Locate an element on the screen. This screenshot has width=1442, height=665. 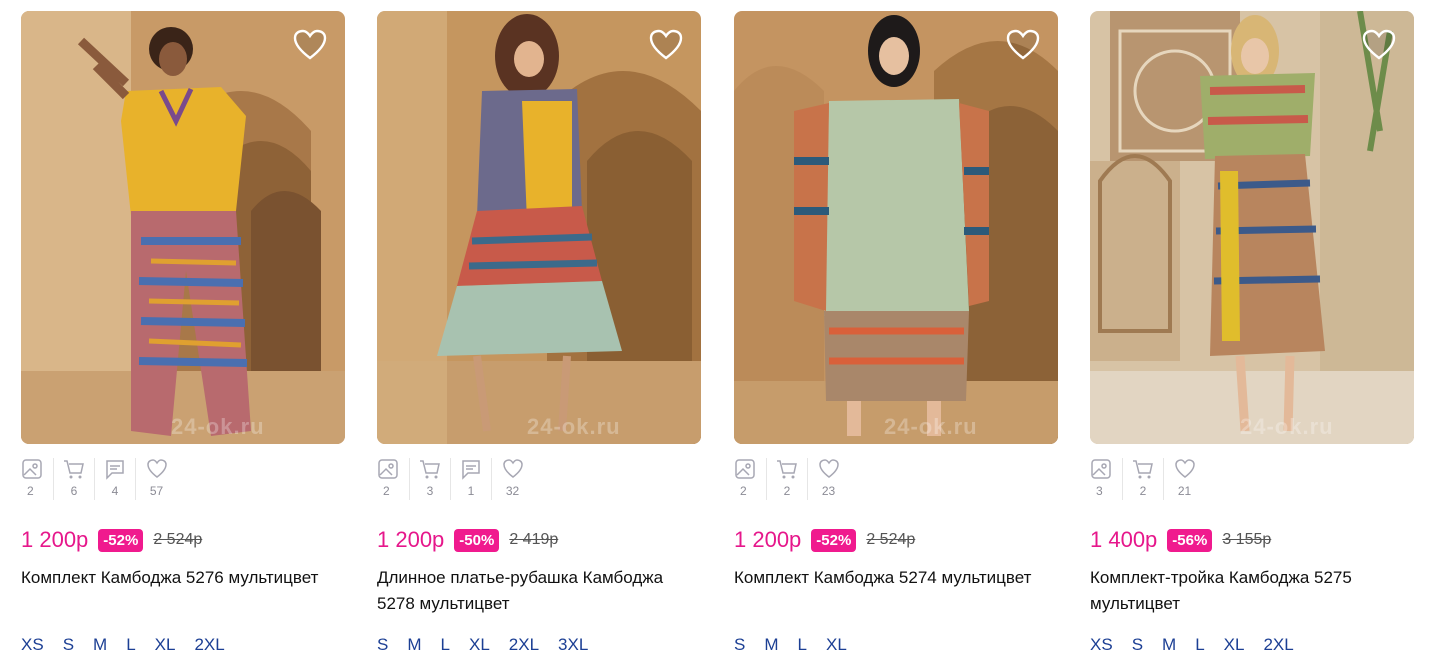
size-list: S M L XL is located at coordinates (896, 645).